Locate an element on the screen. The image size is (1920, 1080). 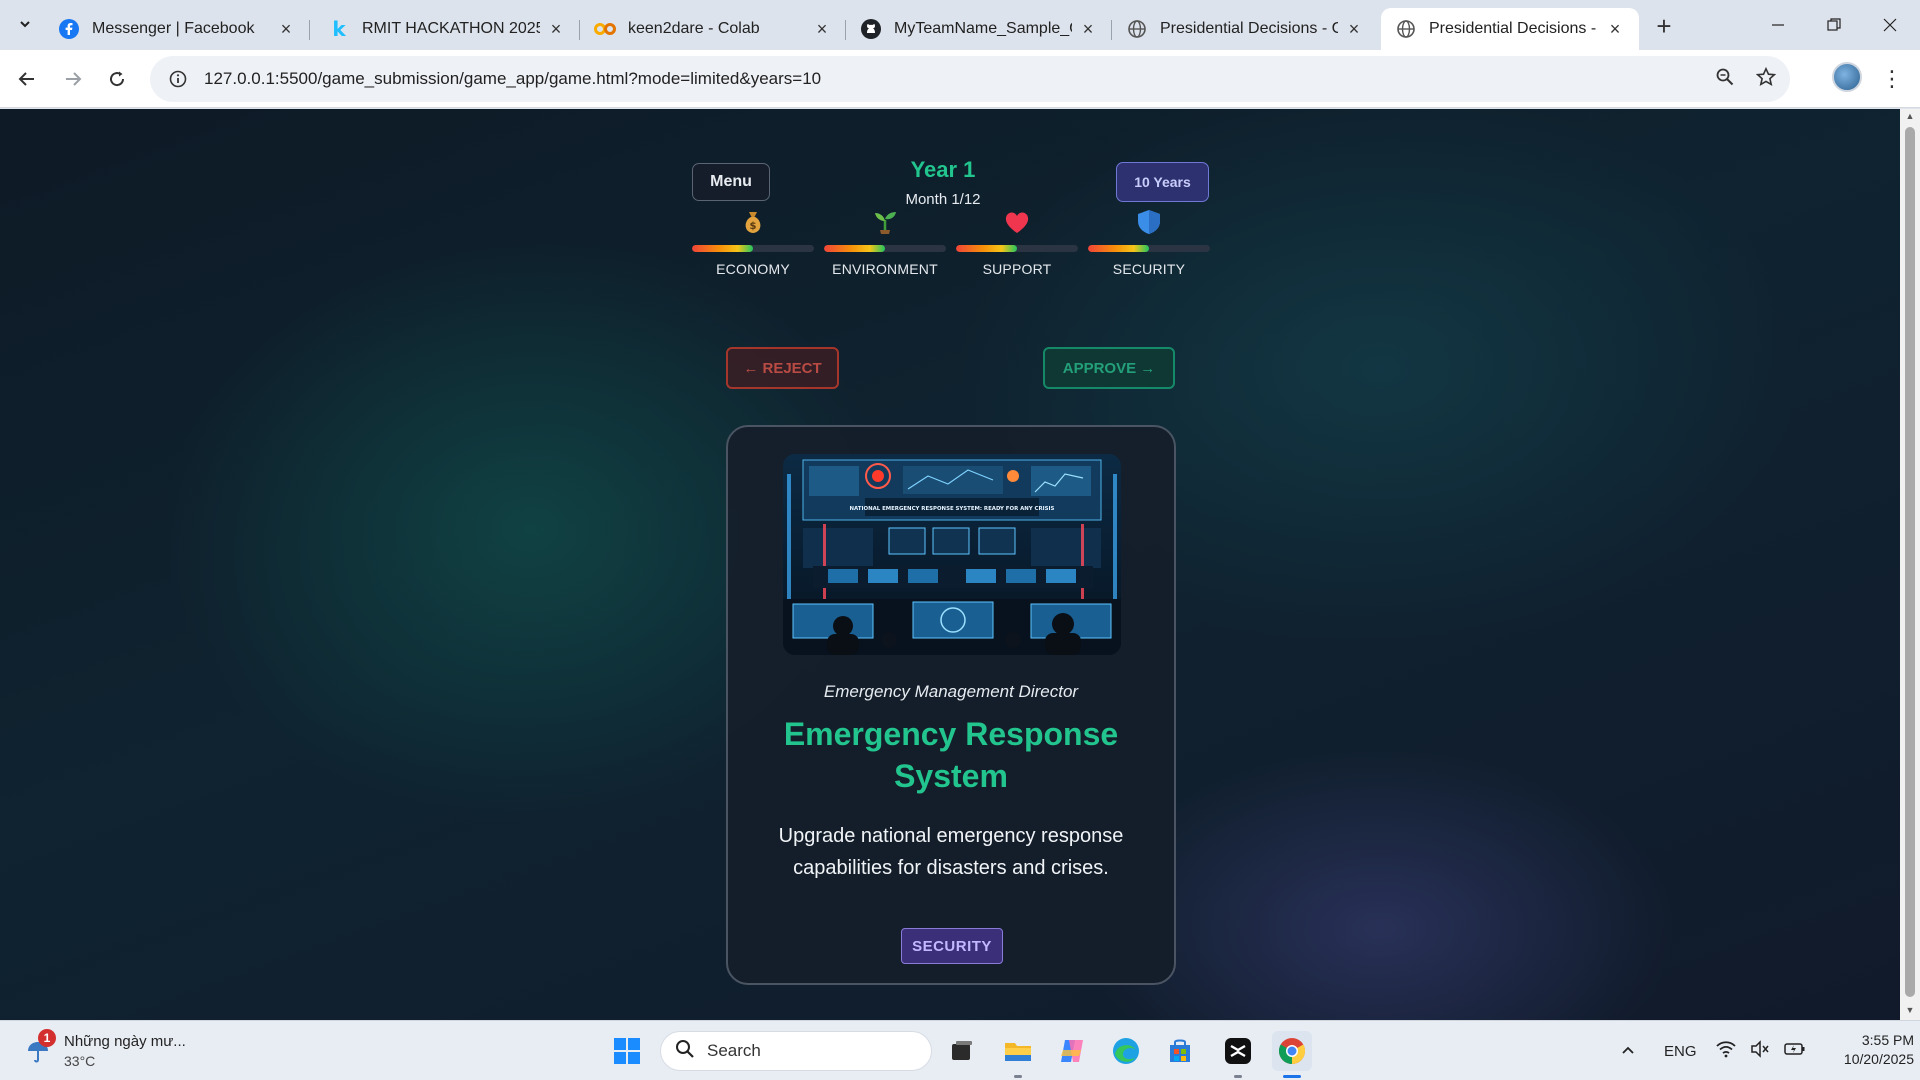
environment-meter is located at coordinates (885, 248).